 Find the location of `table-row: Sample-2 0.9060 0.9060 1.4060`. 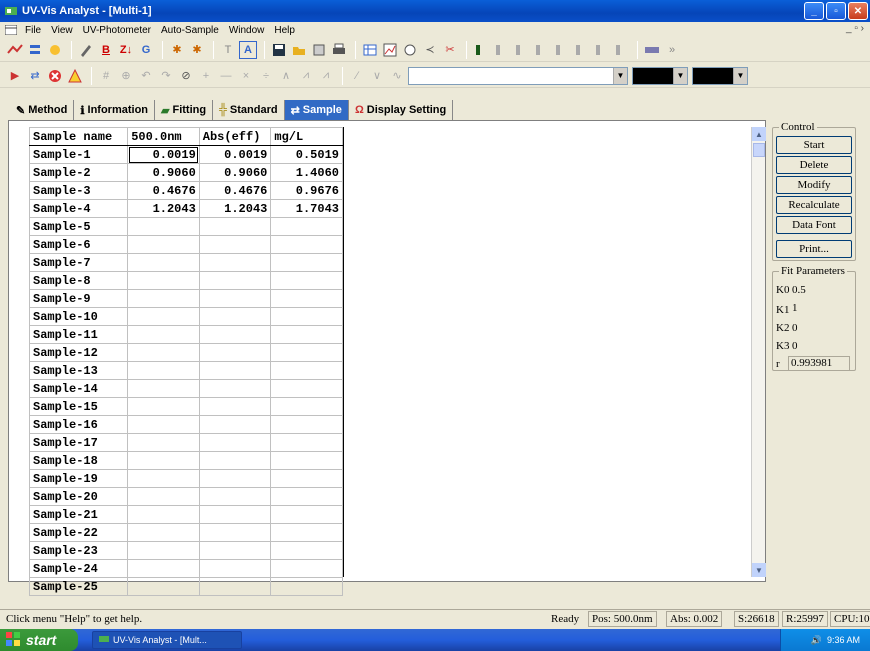

table-row: Sample-2 0.9060 0.9060 1.4060 is located at coordinates (185, 172).